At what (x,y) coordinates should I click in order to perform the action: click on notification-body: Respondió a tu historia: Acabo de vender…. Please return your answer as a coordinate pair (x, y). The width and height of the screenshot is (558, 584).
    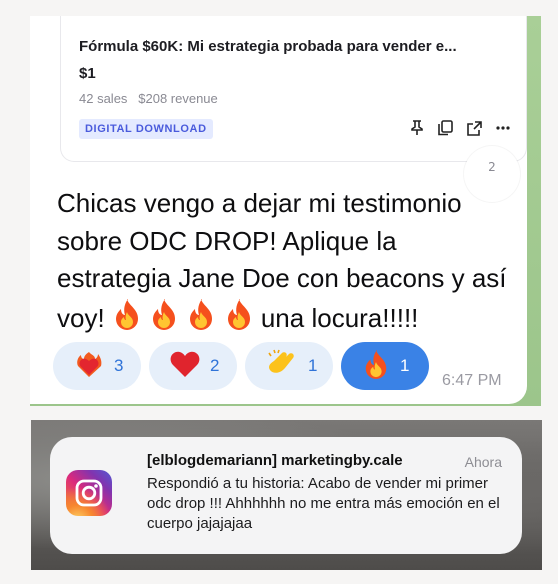
    Looking at the image, I should click on (323, 503).